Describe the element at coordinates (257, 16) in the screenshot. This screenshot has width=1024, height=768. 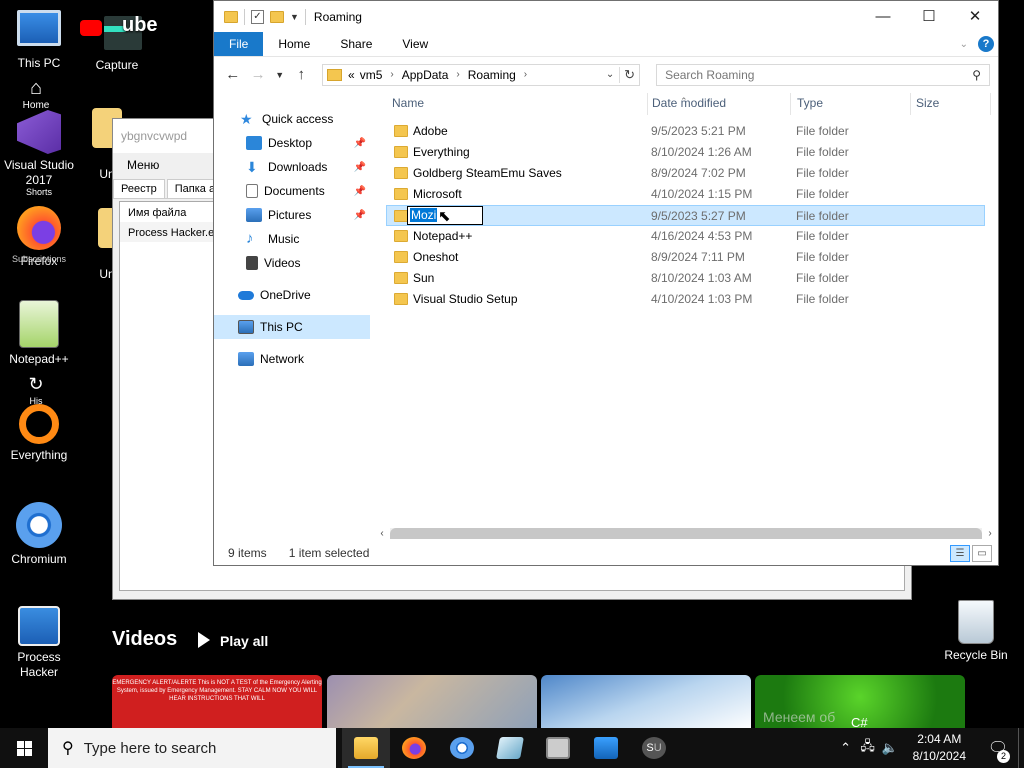
I see `properties-icon: ✓` at that location.